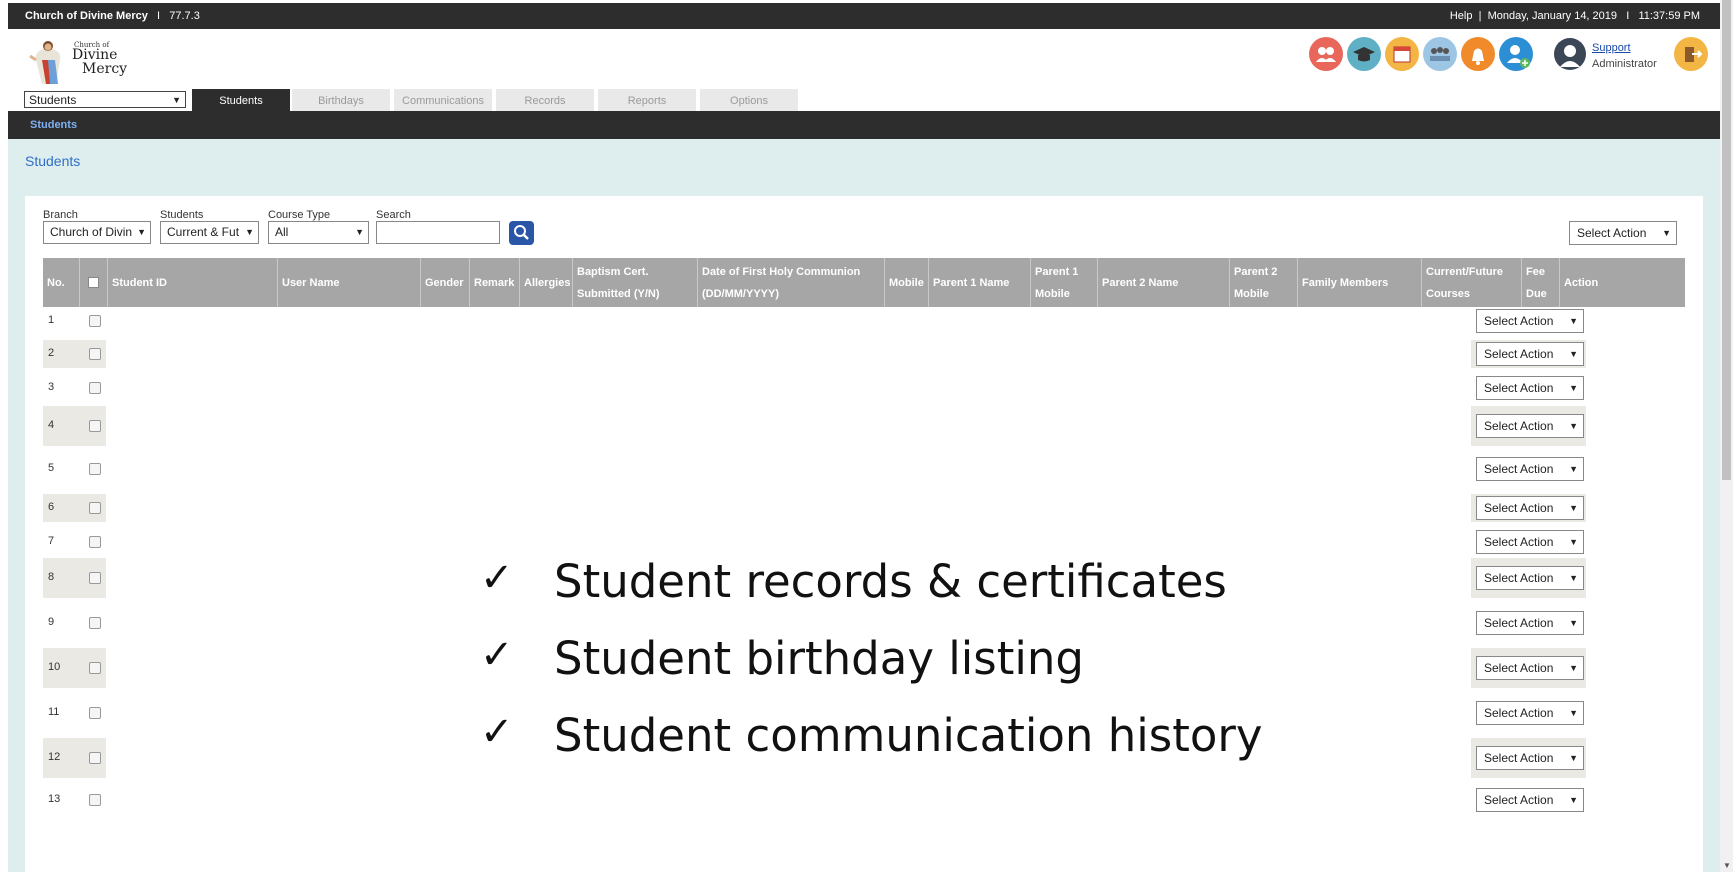  Describe the element at coordinates (1624, 64) in the screenshot. I see `user-role: Administrator` at that location.